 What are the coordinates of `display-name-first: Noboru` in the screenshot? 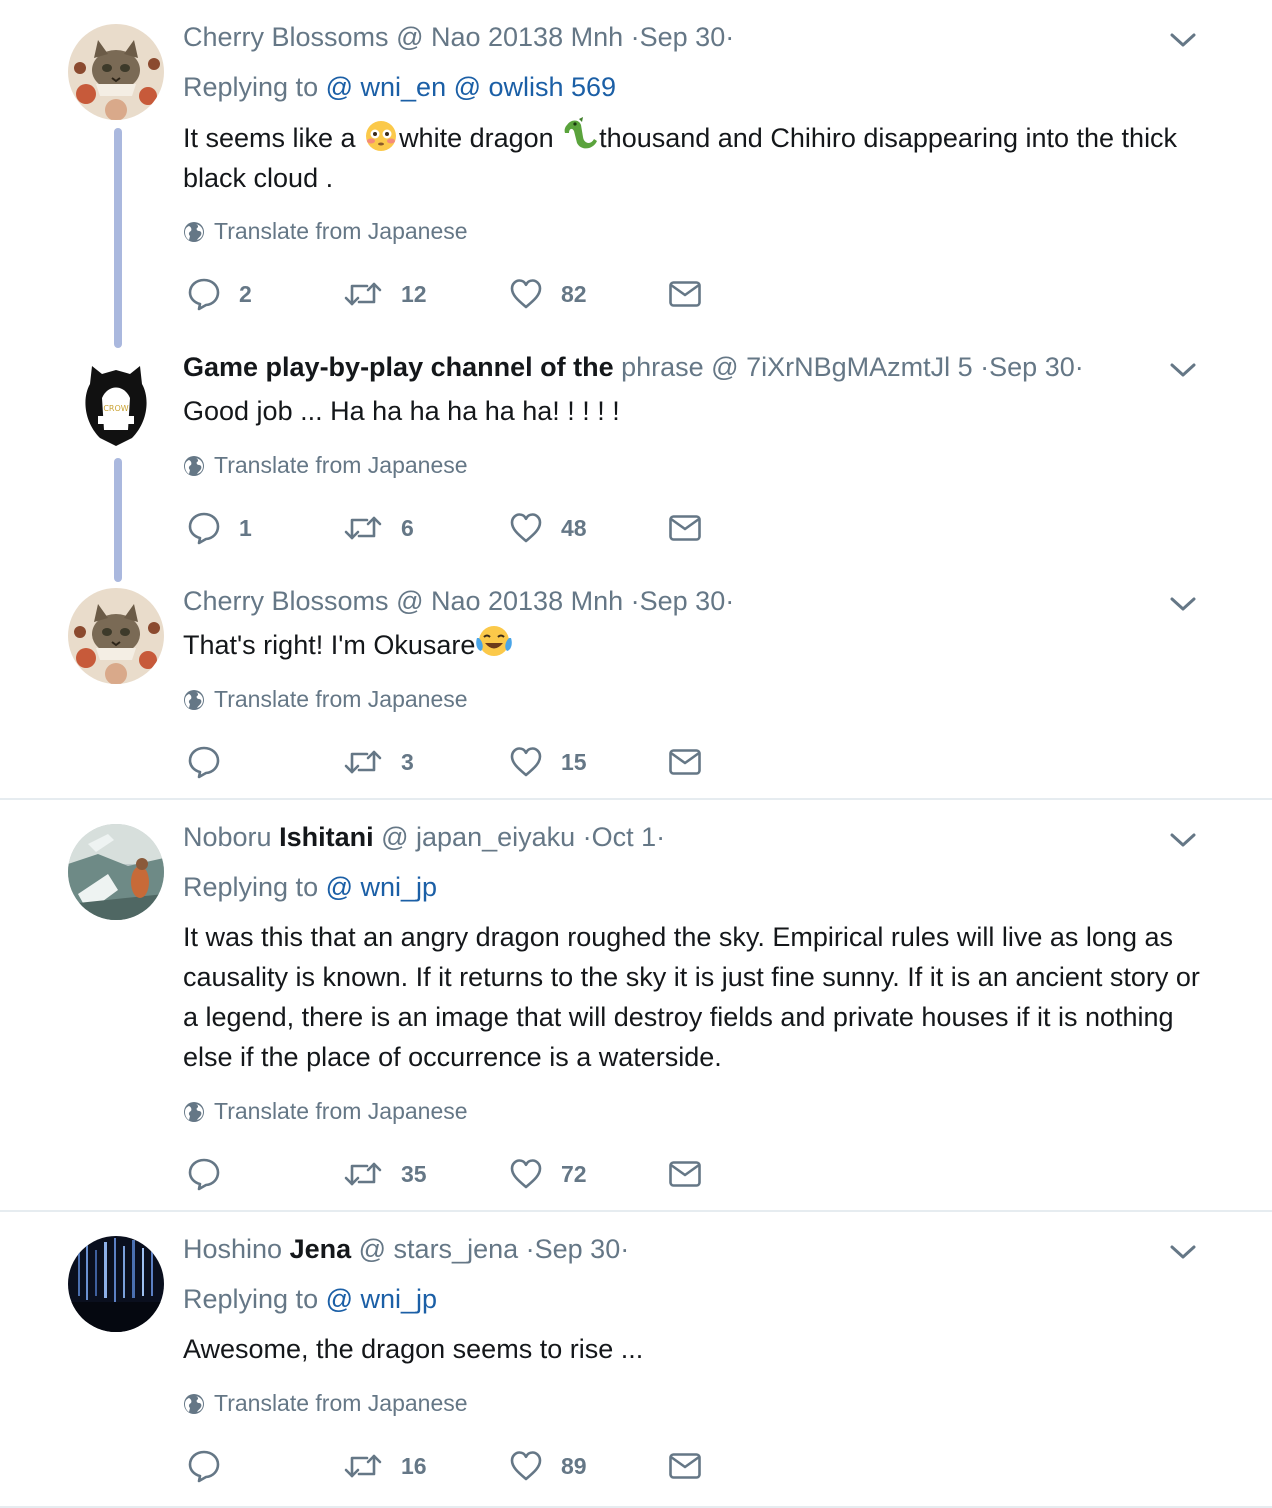 It's located at (227, 837).